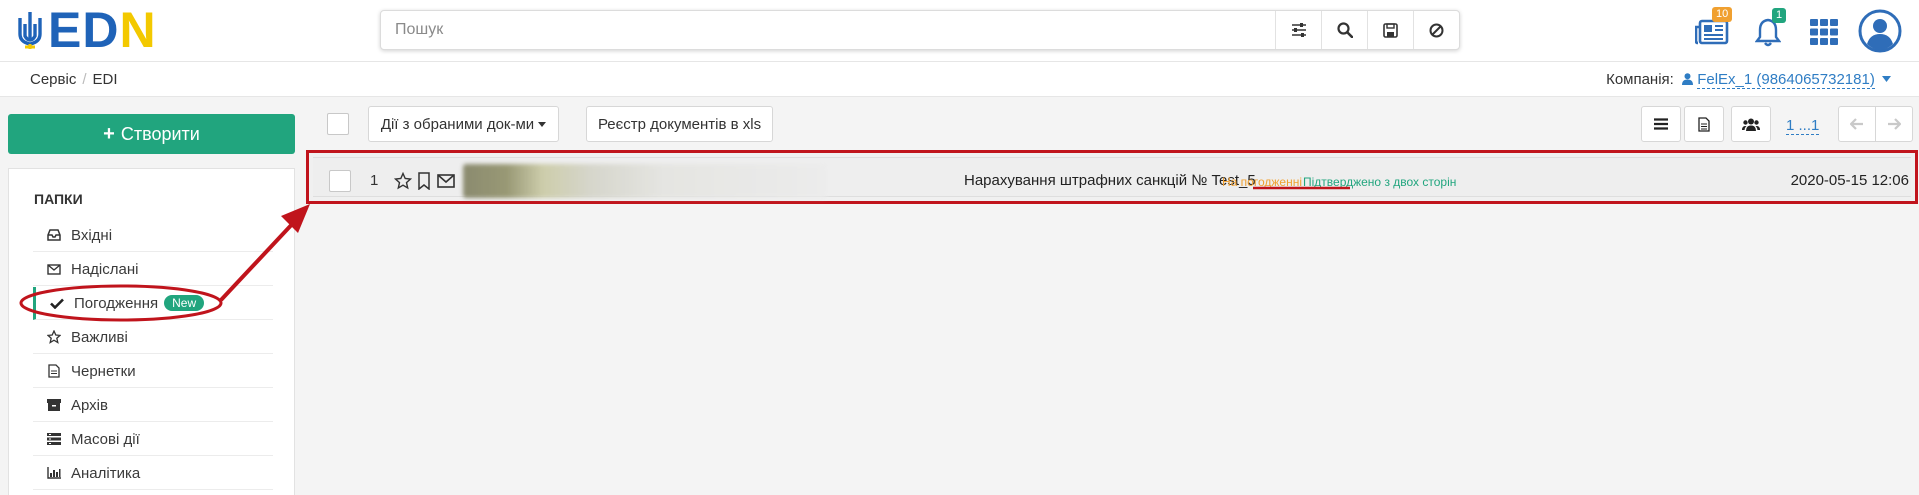 The width and height of the screenshot is (1919, 495). Describe the element at coordinates (121, 303) in the screenshot. I see `annotation-ellipse` at that location.